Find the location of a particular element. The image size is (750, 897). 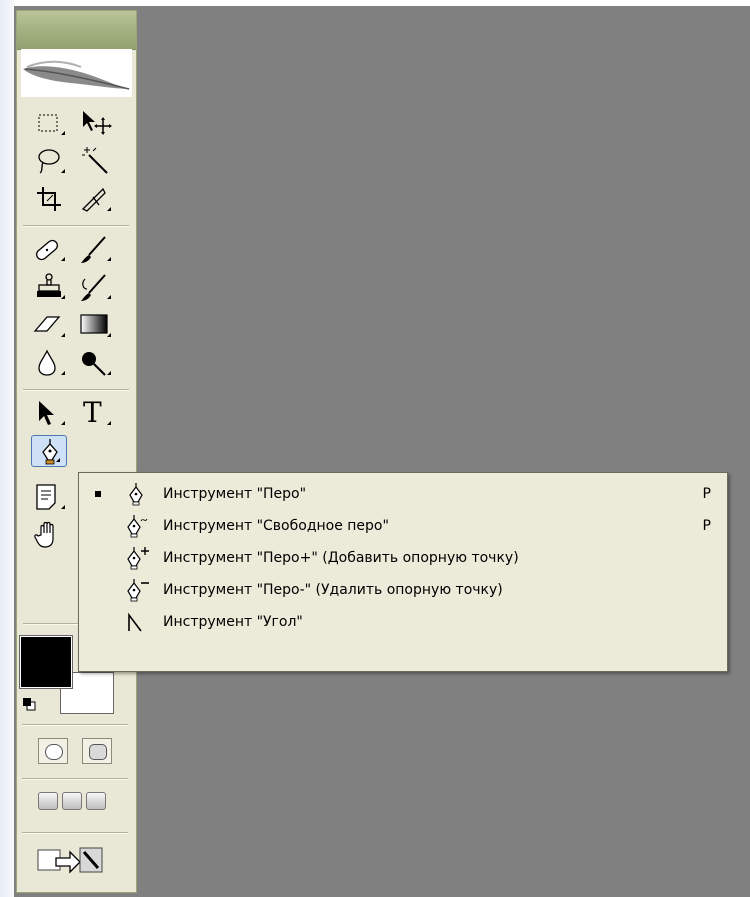

flyout-item-label: Инструмент "Перо" is located at coordinates (235, 494).